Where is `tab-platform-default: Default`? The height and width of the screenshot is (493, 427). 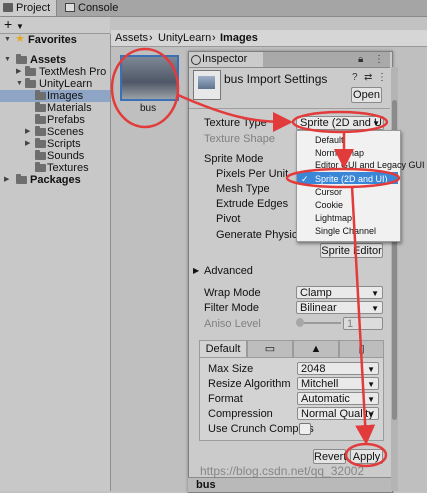 tab-platform-default: Default is located at coordinates (223, 348).